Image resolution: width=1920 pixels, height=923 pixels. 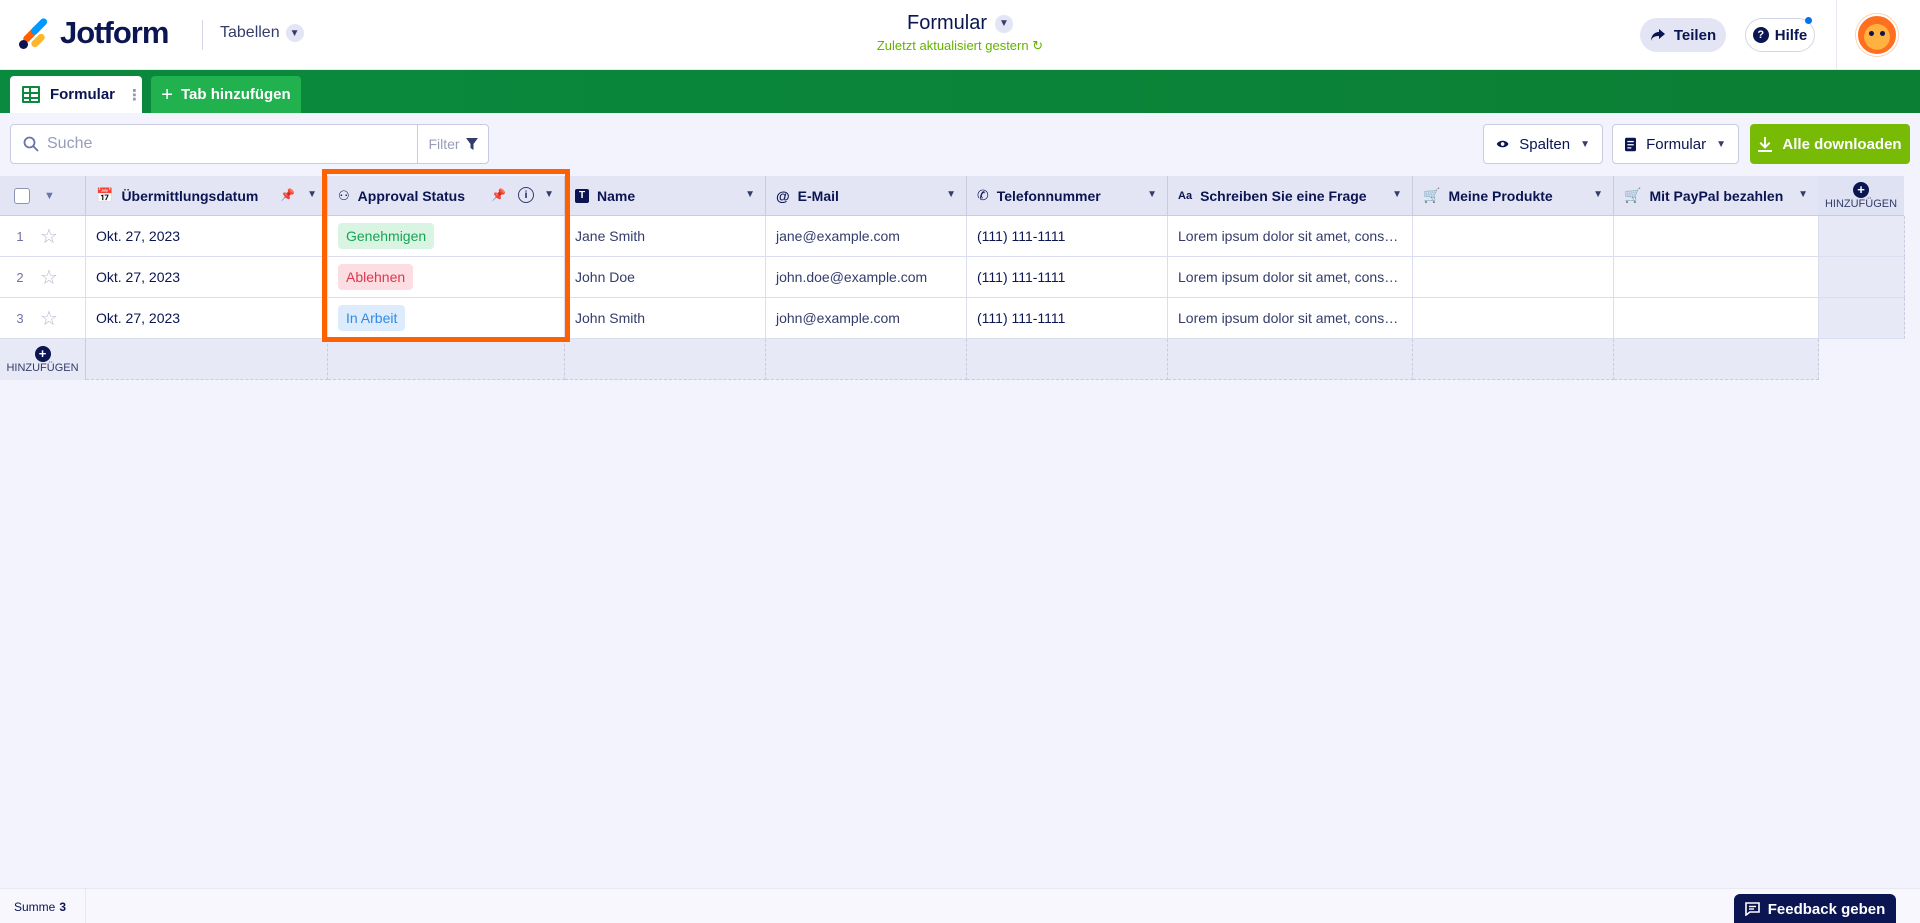 I want to click on form-select-button: Formular ▼, so click(x=1675, y=144).